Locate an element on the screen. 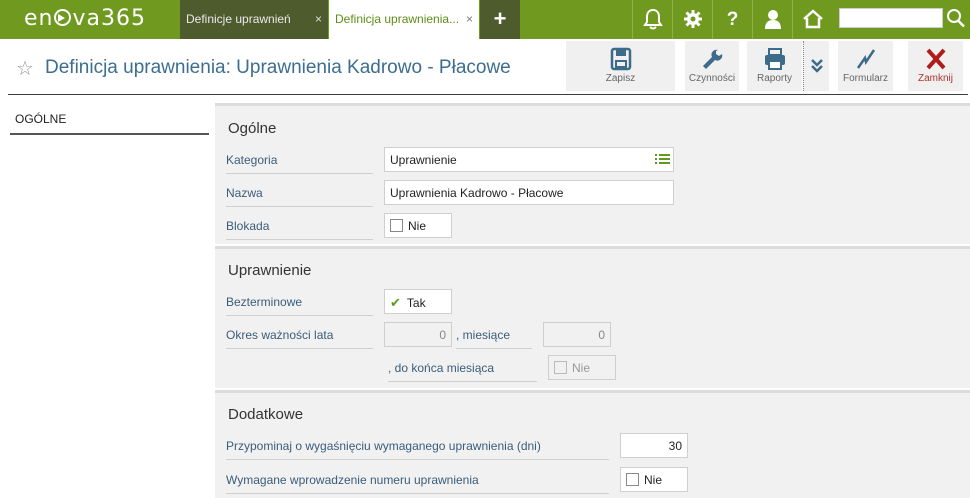 The height and width of the screenshot is (498, 970). unlimited-label: Bezterminowe is located at coordinates (299, 305).